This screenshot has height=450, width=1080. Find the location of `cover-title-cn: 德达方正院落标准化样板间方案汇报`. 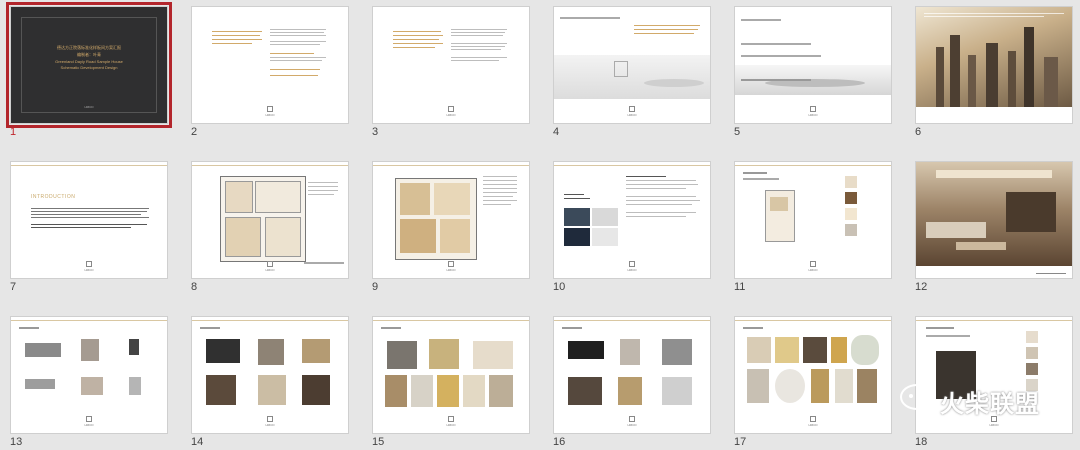

cover-title-cn: 德达方正院落标准化样板间方案汇报 is located at coordinates (89, 47).